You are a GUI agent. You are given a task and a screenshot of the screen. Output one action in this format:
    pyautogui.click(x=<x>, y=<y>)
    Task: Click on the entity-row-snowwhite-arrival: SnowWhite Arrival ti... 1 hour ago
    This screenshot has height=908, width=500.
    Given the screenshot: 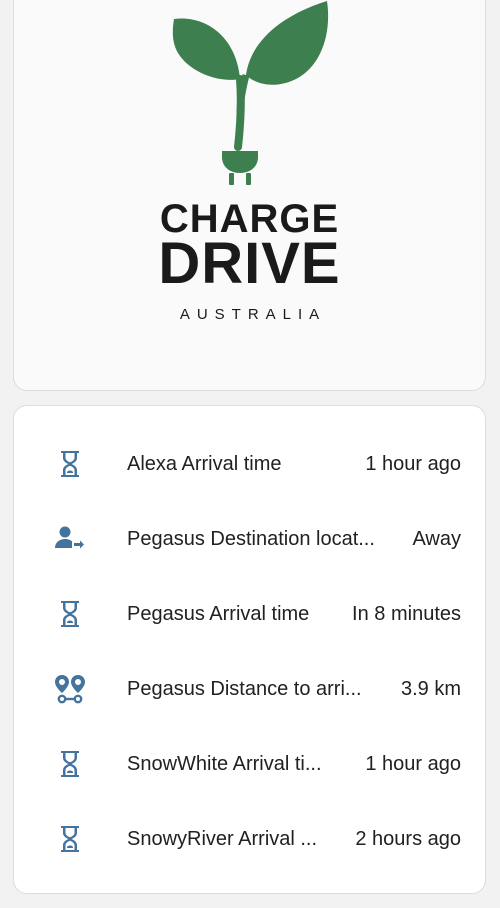 What is the action you would take?
    pyautogui.click(x=249, y=764)
    